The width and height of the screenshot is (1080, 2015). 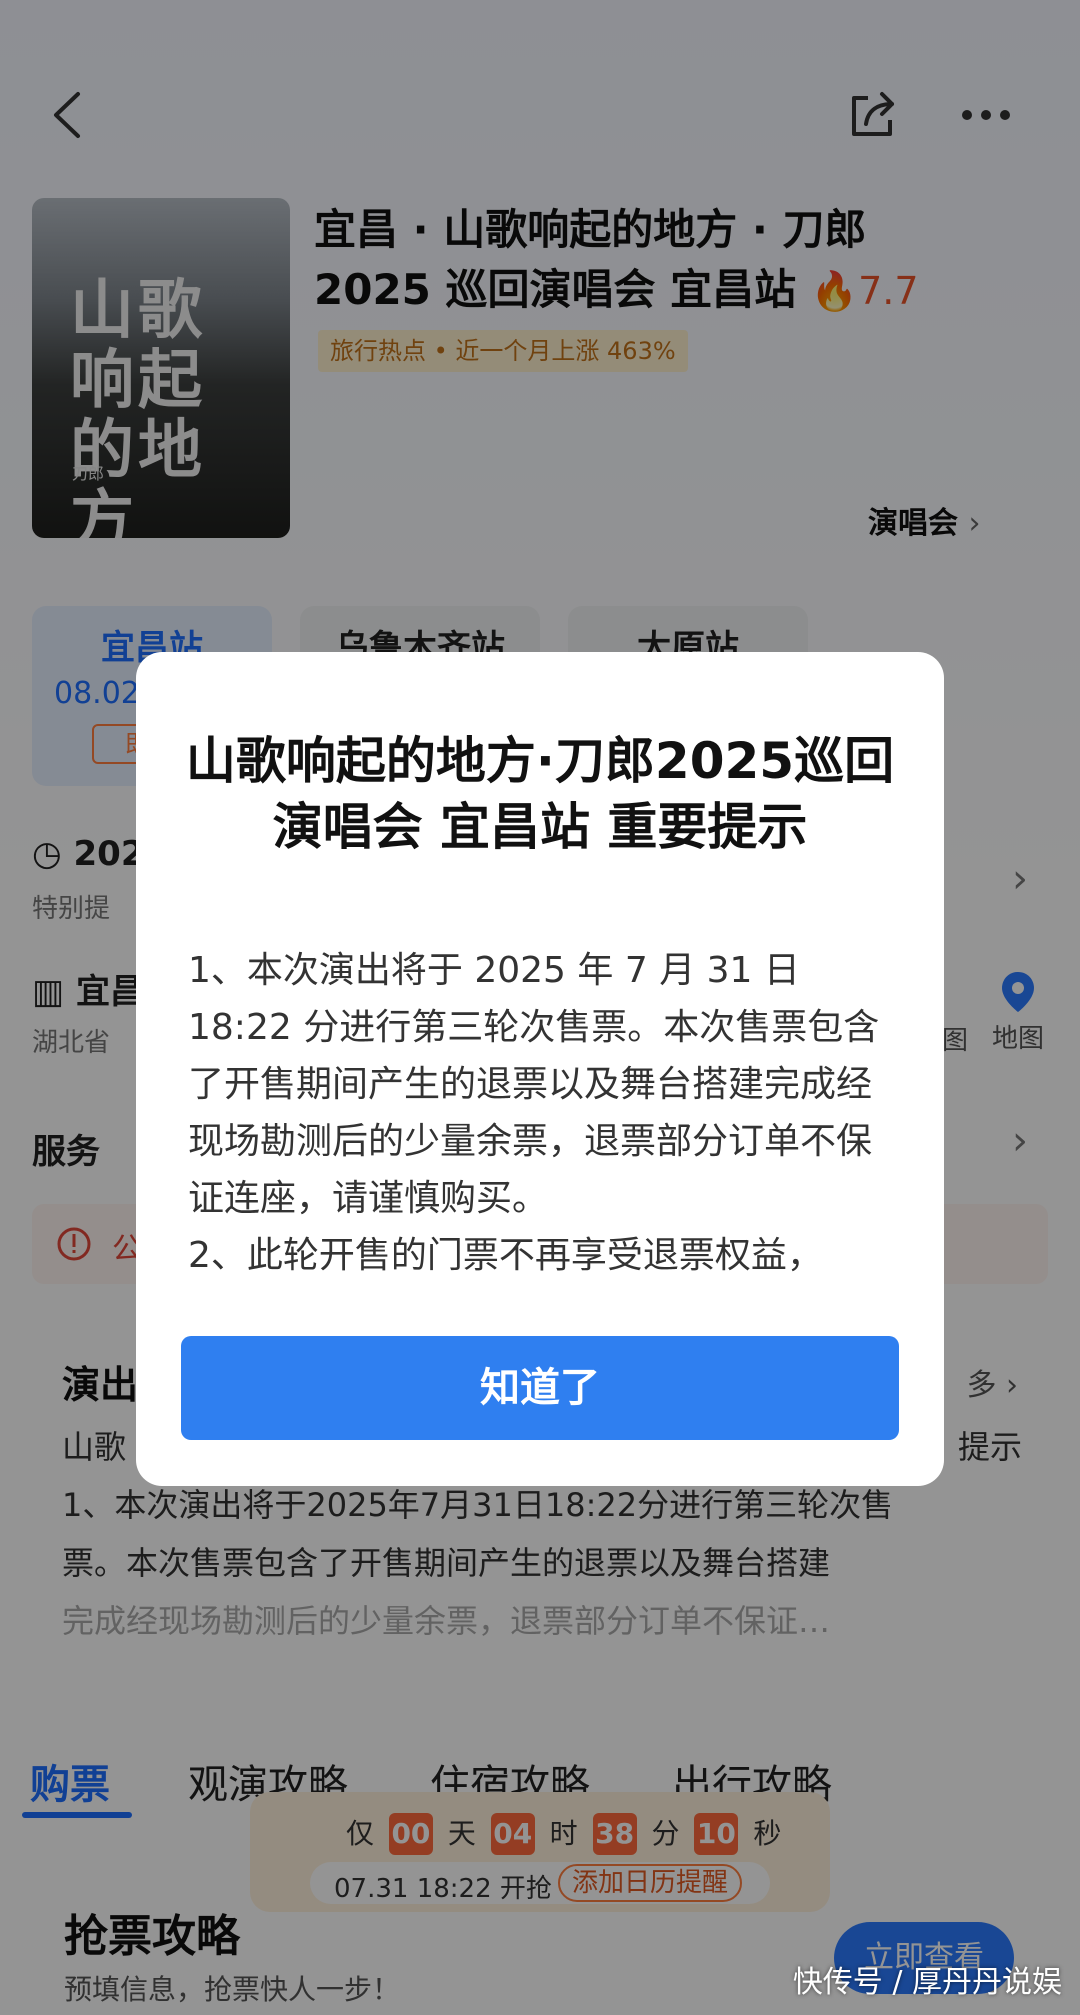 I want to click on dialog-title: 山歌响起的地方·刀郎2025巡回演唱会 宜昌站 重要提示, so click(x=540, y=794).